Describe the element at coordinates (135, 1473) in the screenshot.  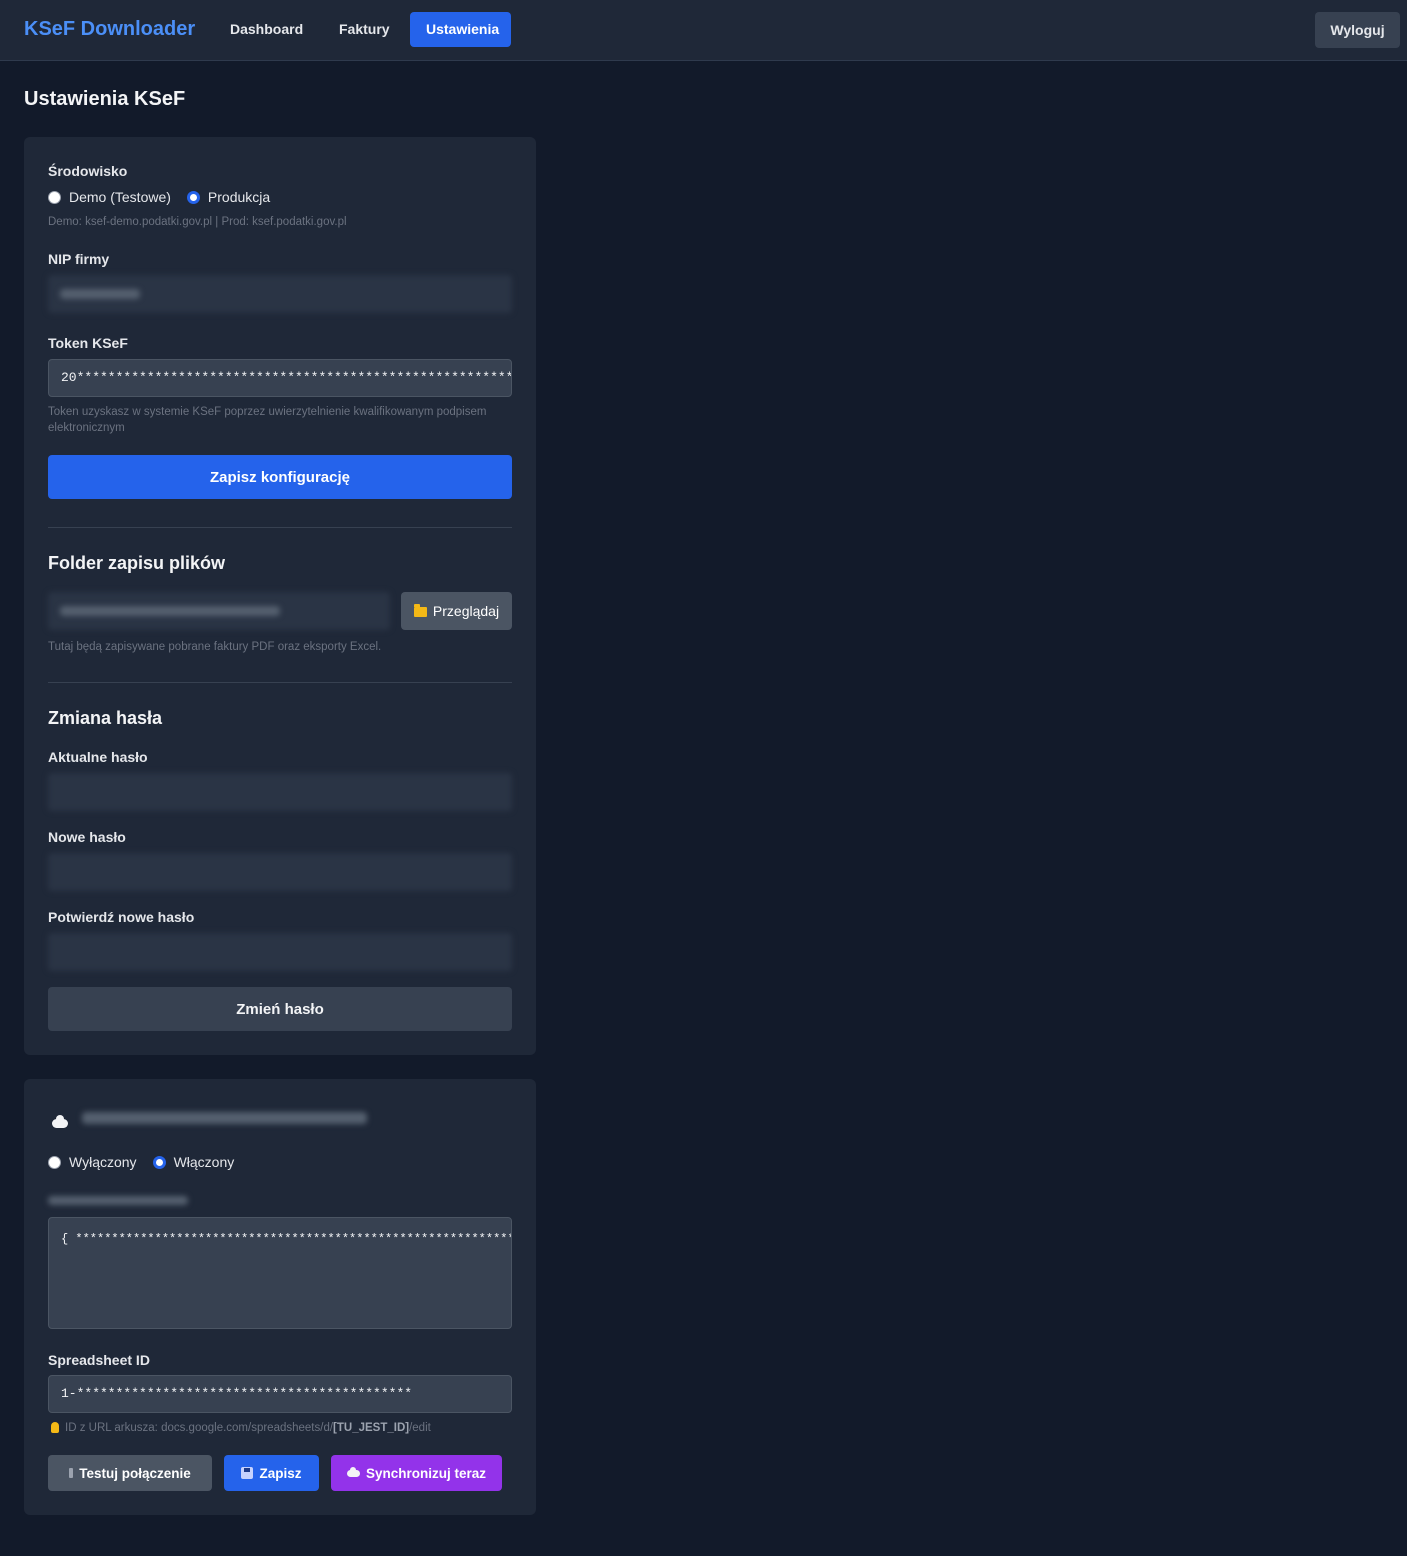
I see `test-connection-label: Testuj połączenie` at that location.